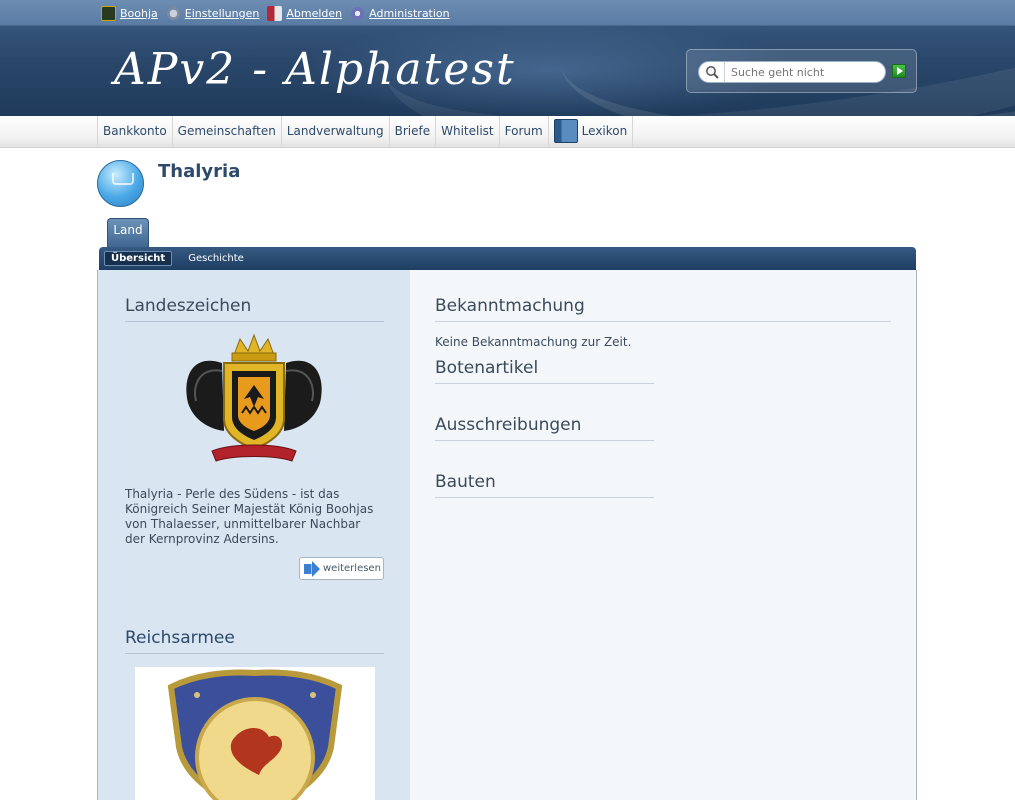  What do you see at coordinates (565, 131) in the screenshot?
I see `book-icon` at bounding box center [565, 131].